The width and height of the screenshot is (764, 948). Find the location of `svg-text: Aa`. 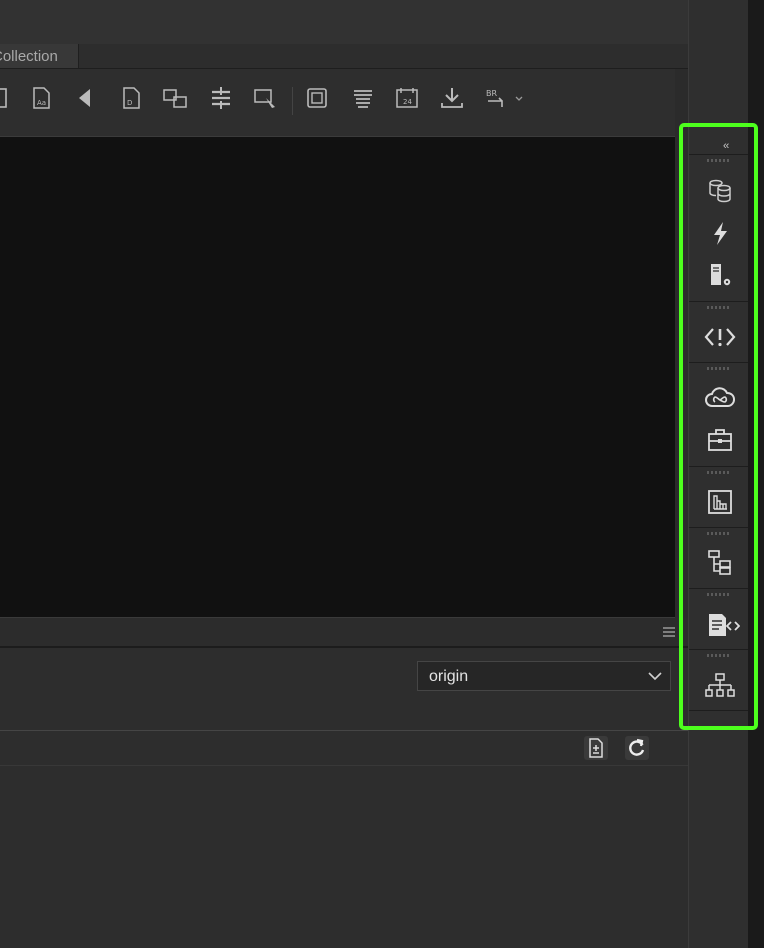

svg-text: Aa is located at coordinates (41, 103).